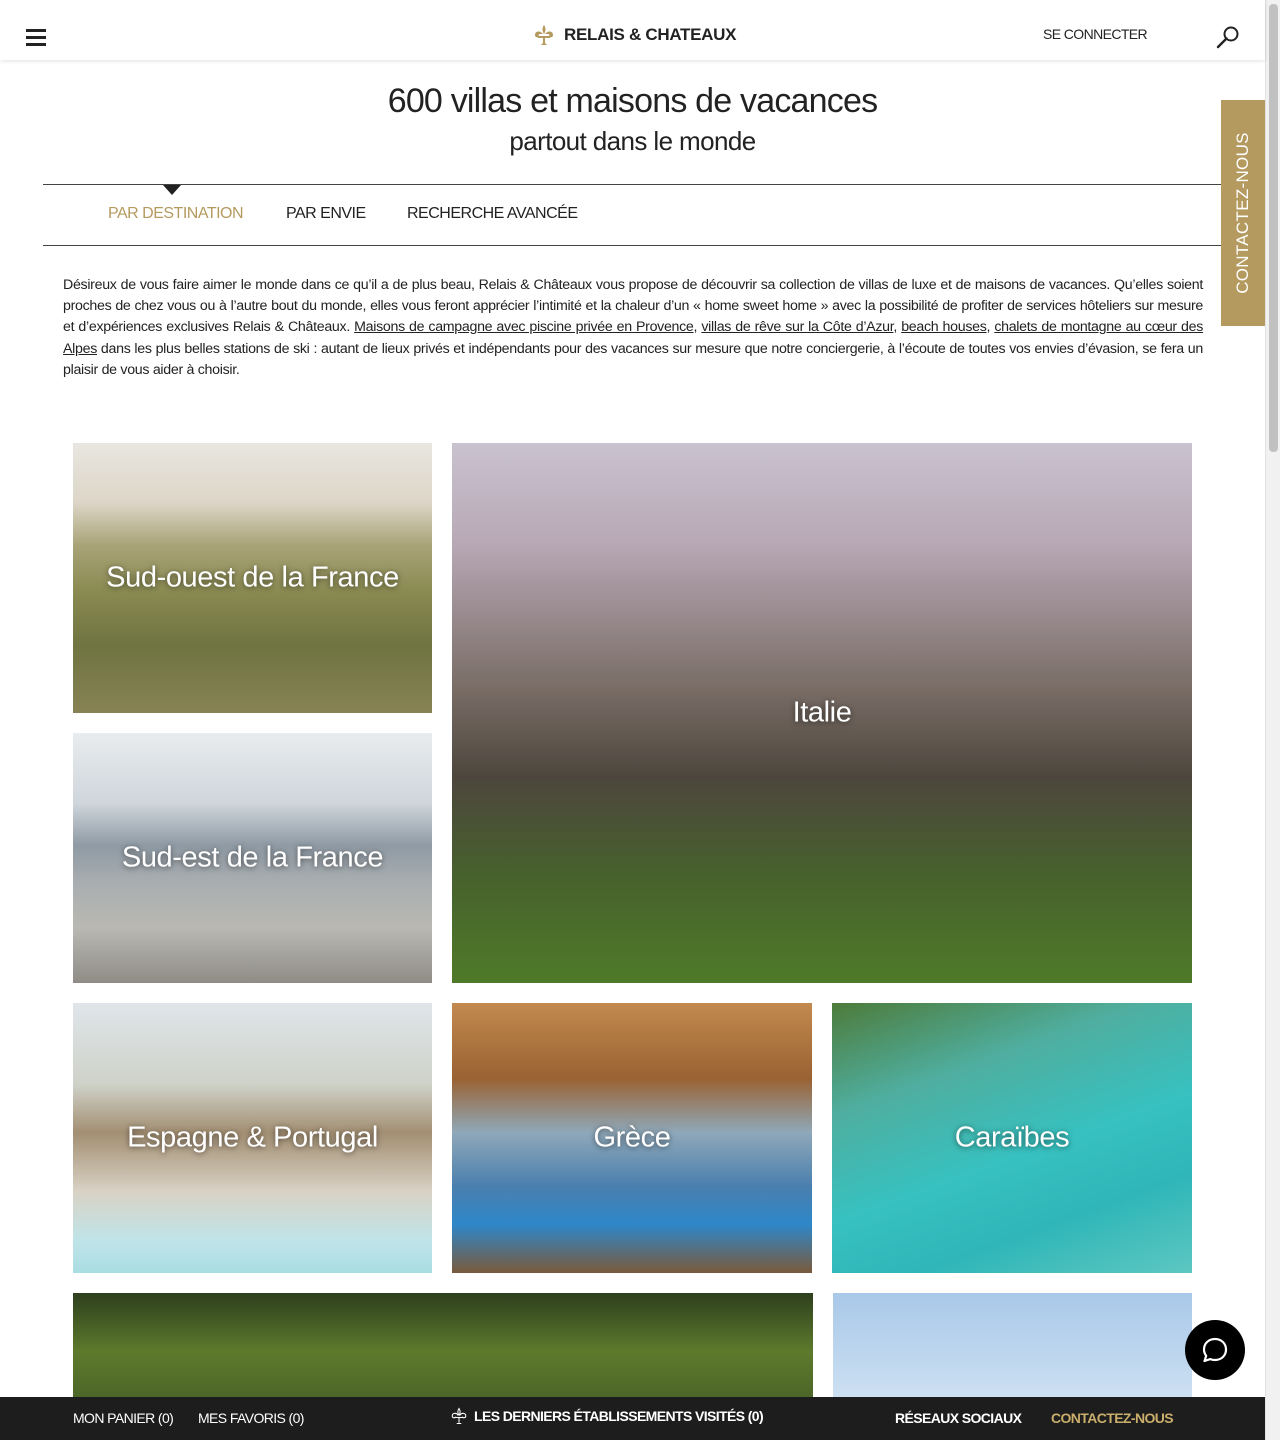 This screenshot has width=1280, height=1440. Describe the element at coordinates (36, 37) in the screenshot. I see `hamburger-menu-icon` at that location.